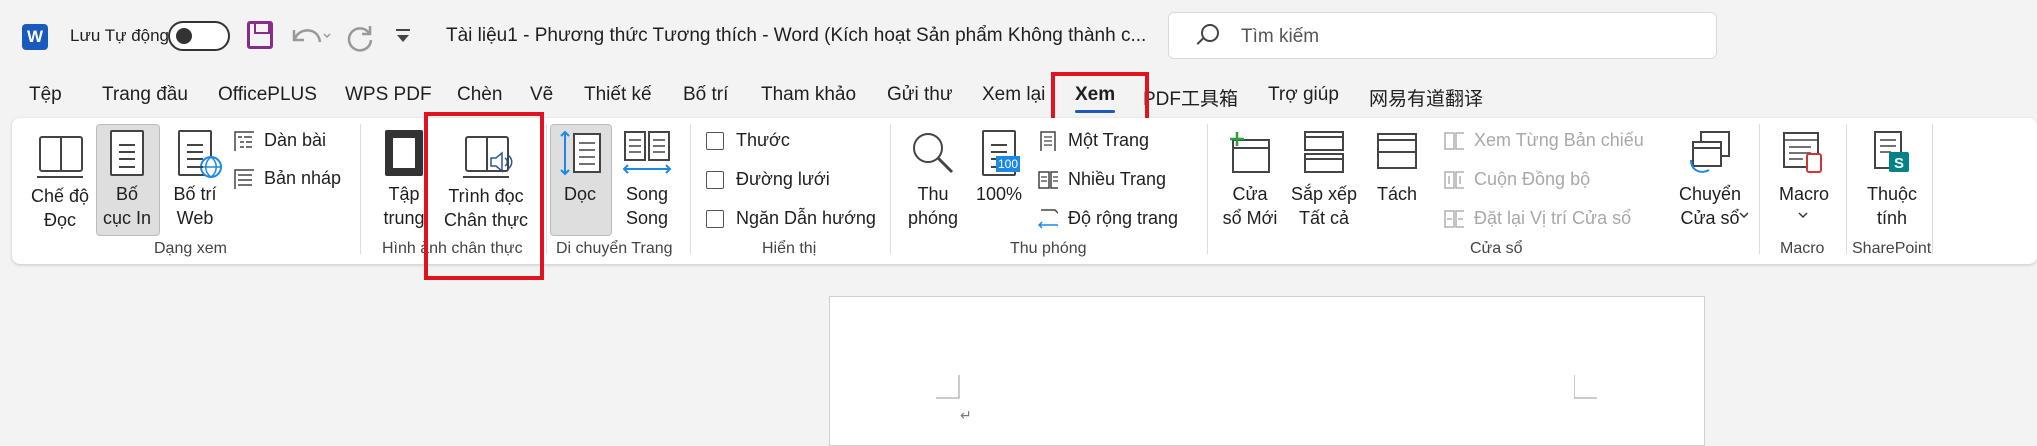 The image size is (2037, 446). I want to click on vertical-button: Dọc, so click(580, 168).